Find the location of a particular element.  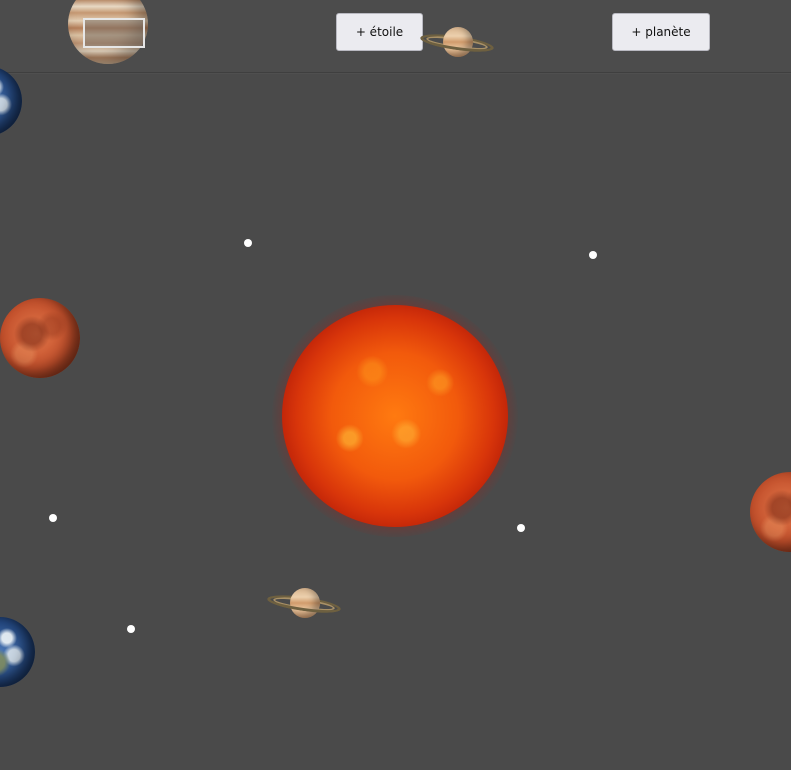

toolbar: + étoile + planète is located at coordinates (395, 36).